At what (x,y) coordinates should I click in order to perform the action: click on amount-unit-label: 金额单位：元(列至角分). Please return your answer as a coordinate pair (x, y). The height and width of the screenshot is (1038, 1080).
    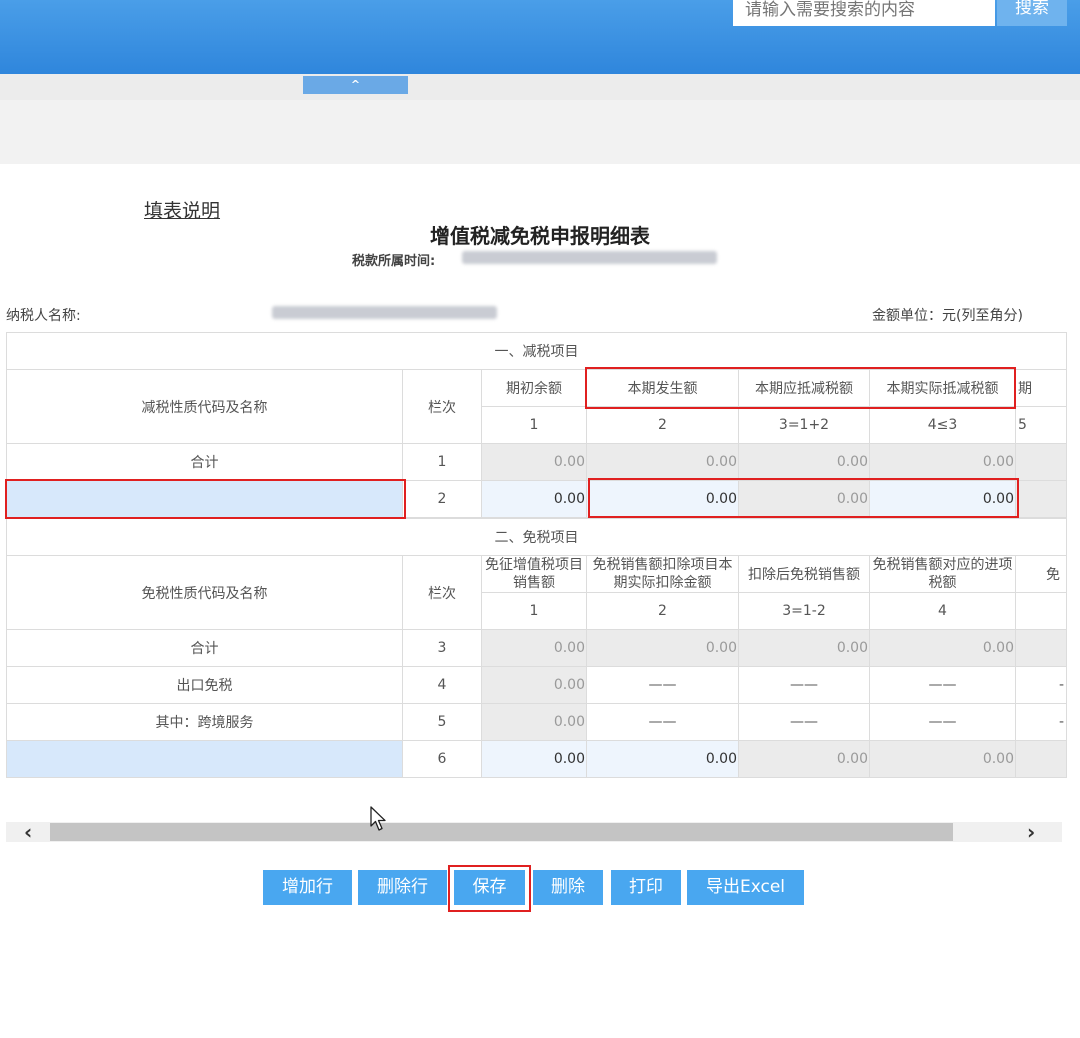
    Looking at the image, I should click on (947, 316).